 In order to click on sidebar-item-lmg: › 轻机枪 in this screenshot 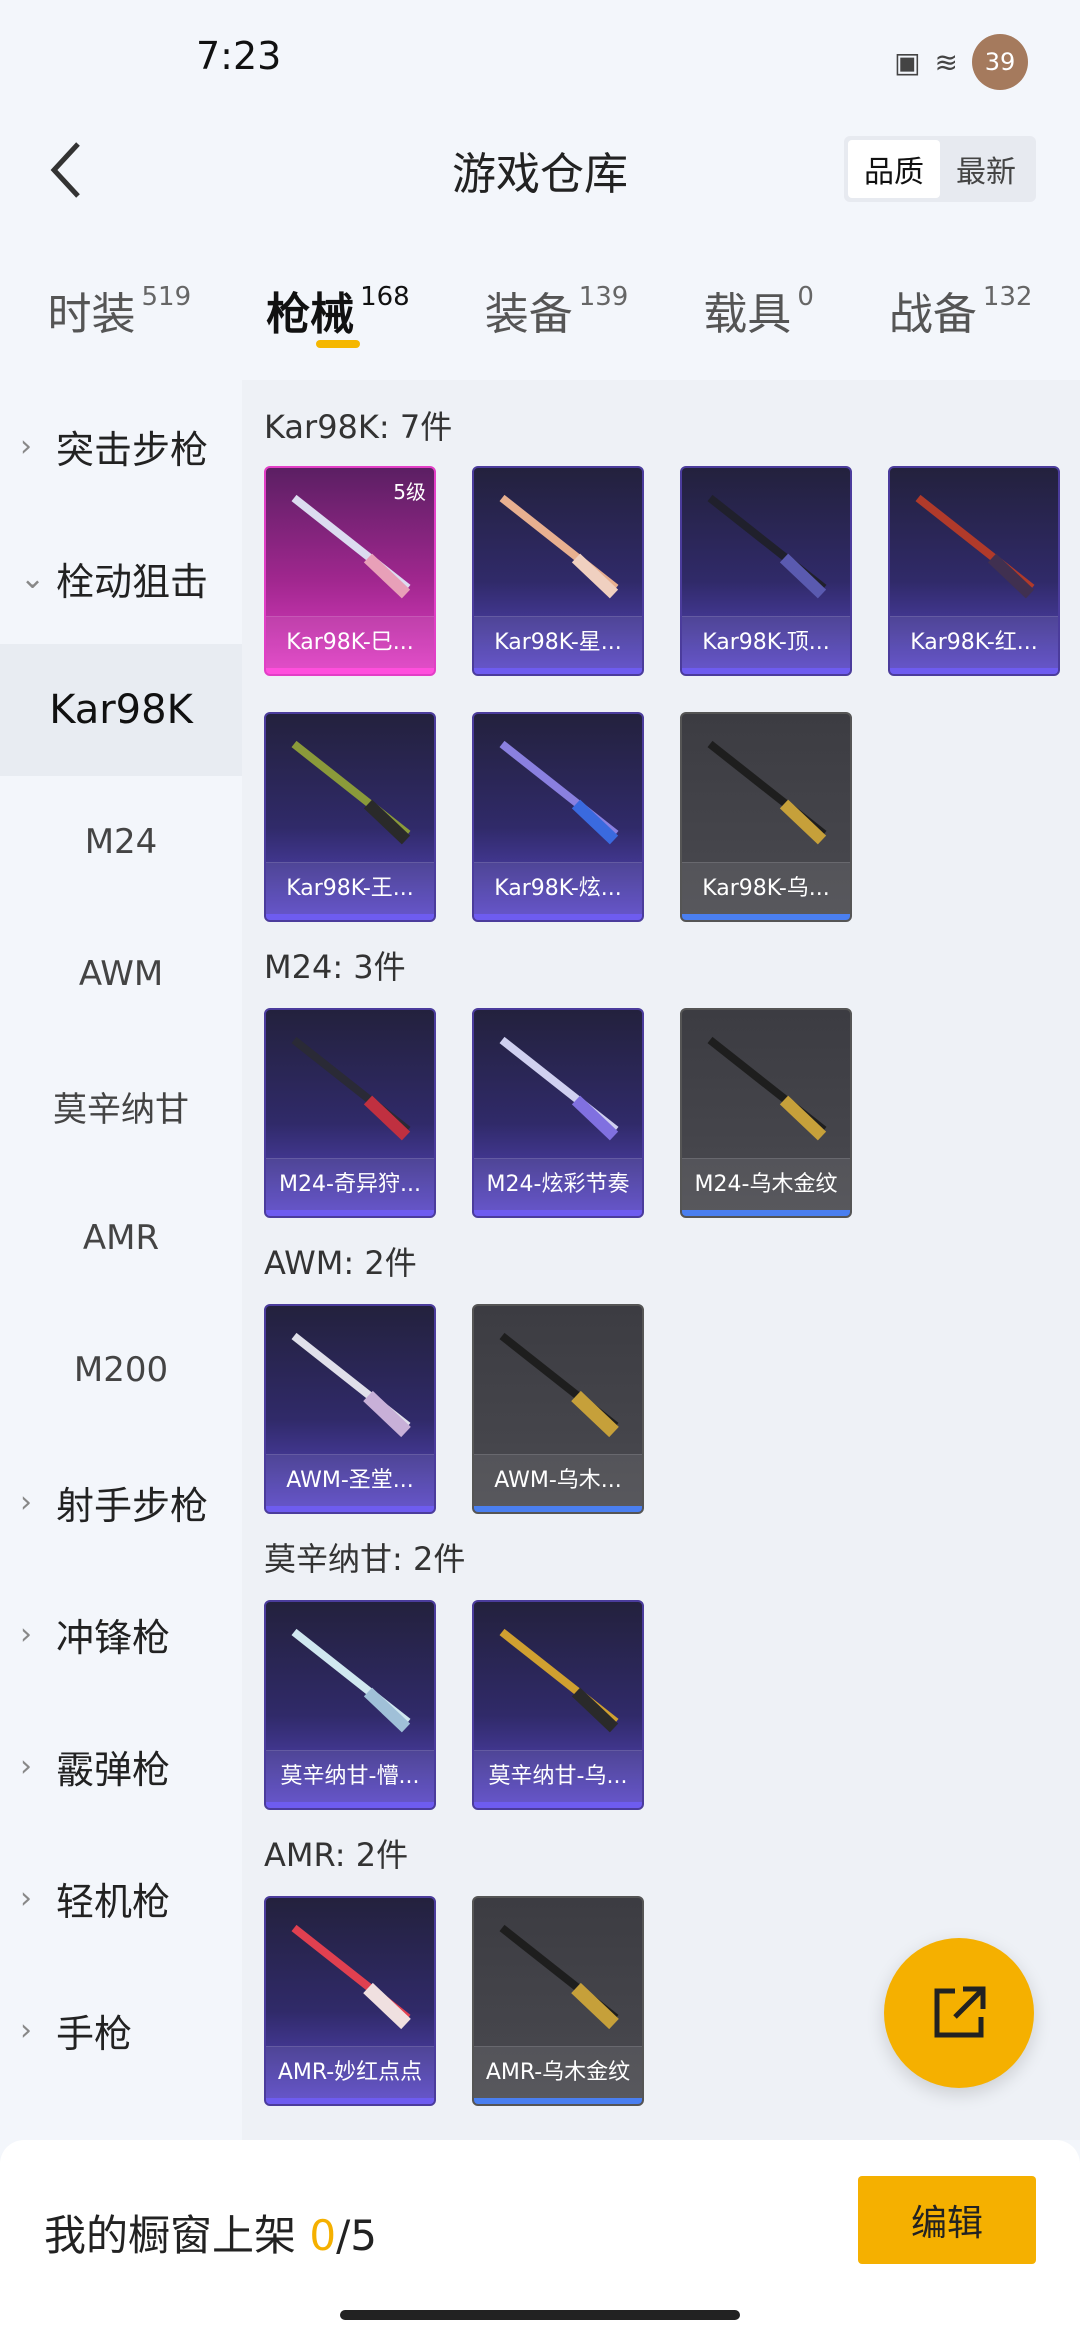, I will do `click(121, 1898)`.